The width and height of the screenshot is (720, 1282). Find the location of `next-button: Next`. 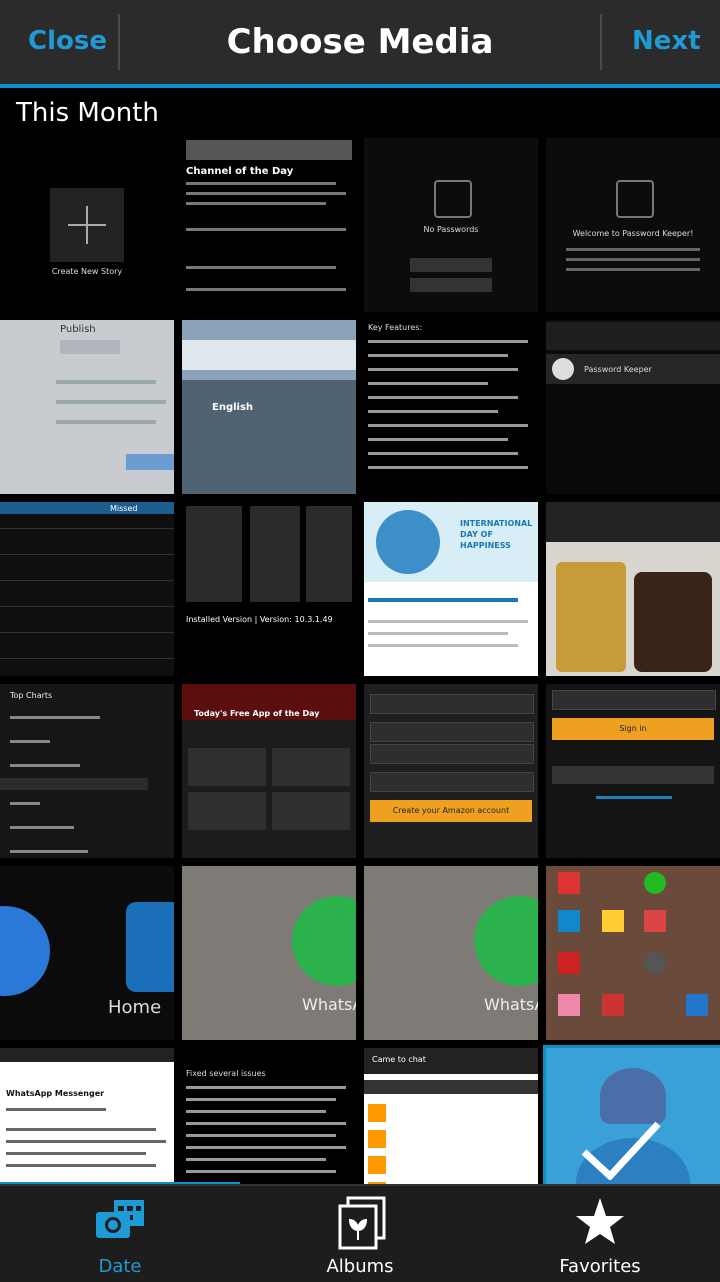

next-button: Next is located at coordinates (666, 41).